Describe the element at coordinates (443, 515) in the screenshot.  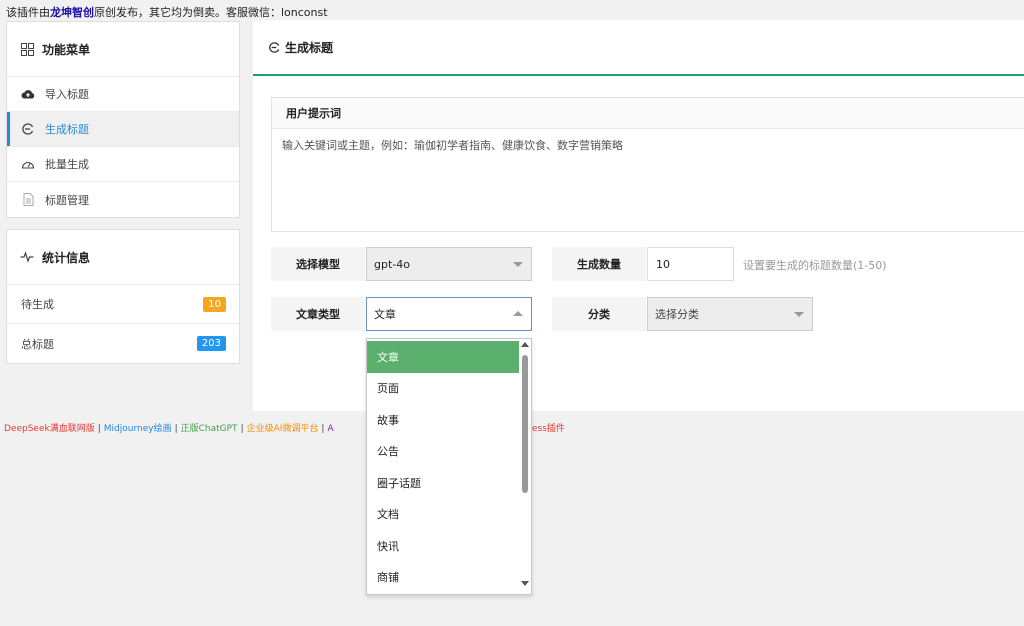
I see `dropdown-option: 文档` at that location.